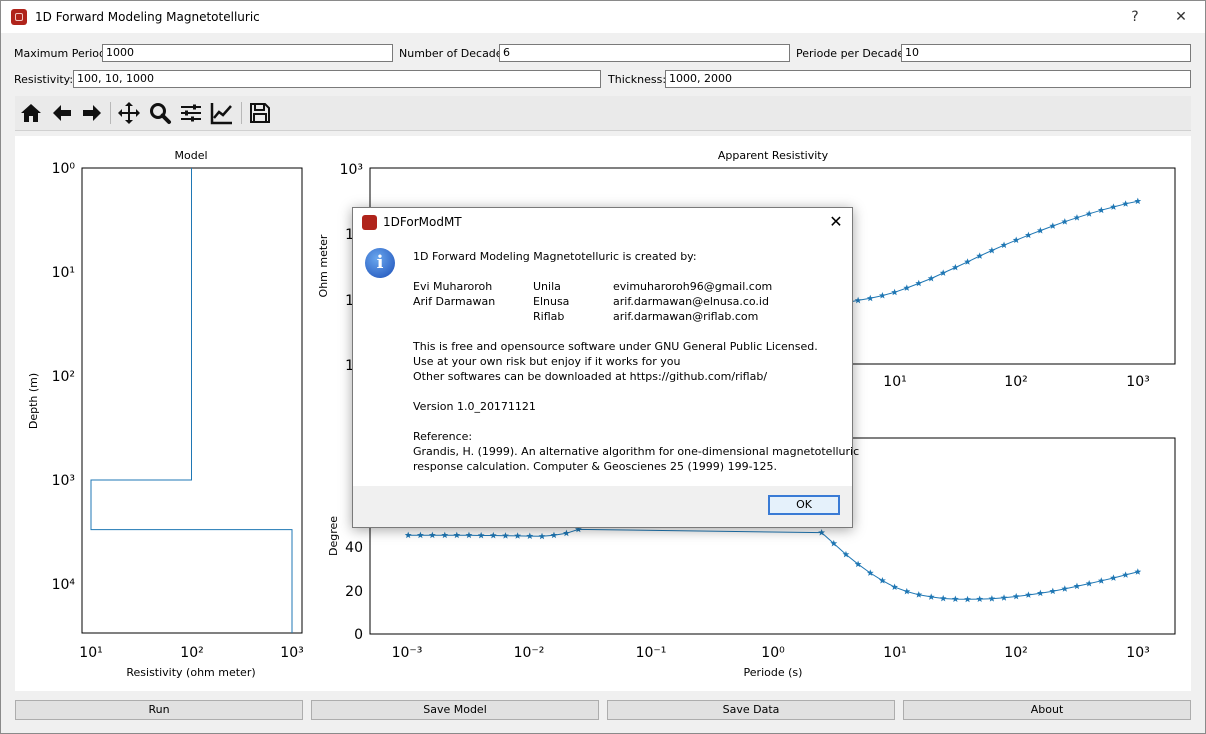 This screenshot has height=734, width=1206. What do you see at coordinates (1047, 710) in the screenshot?
I see `about-button: About` at bounding box center [1047, 710].